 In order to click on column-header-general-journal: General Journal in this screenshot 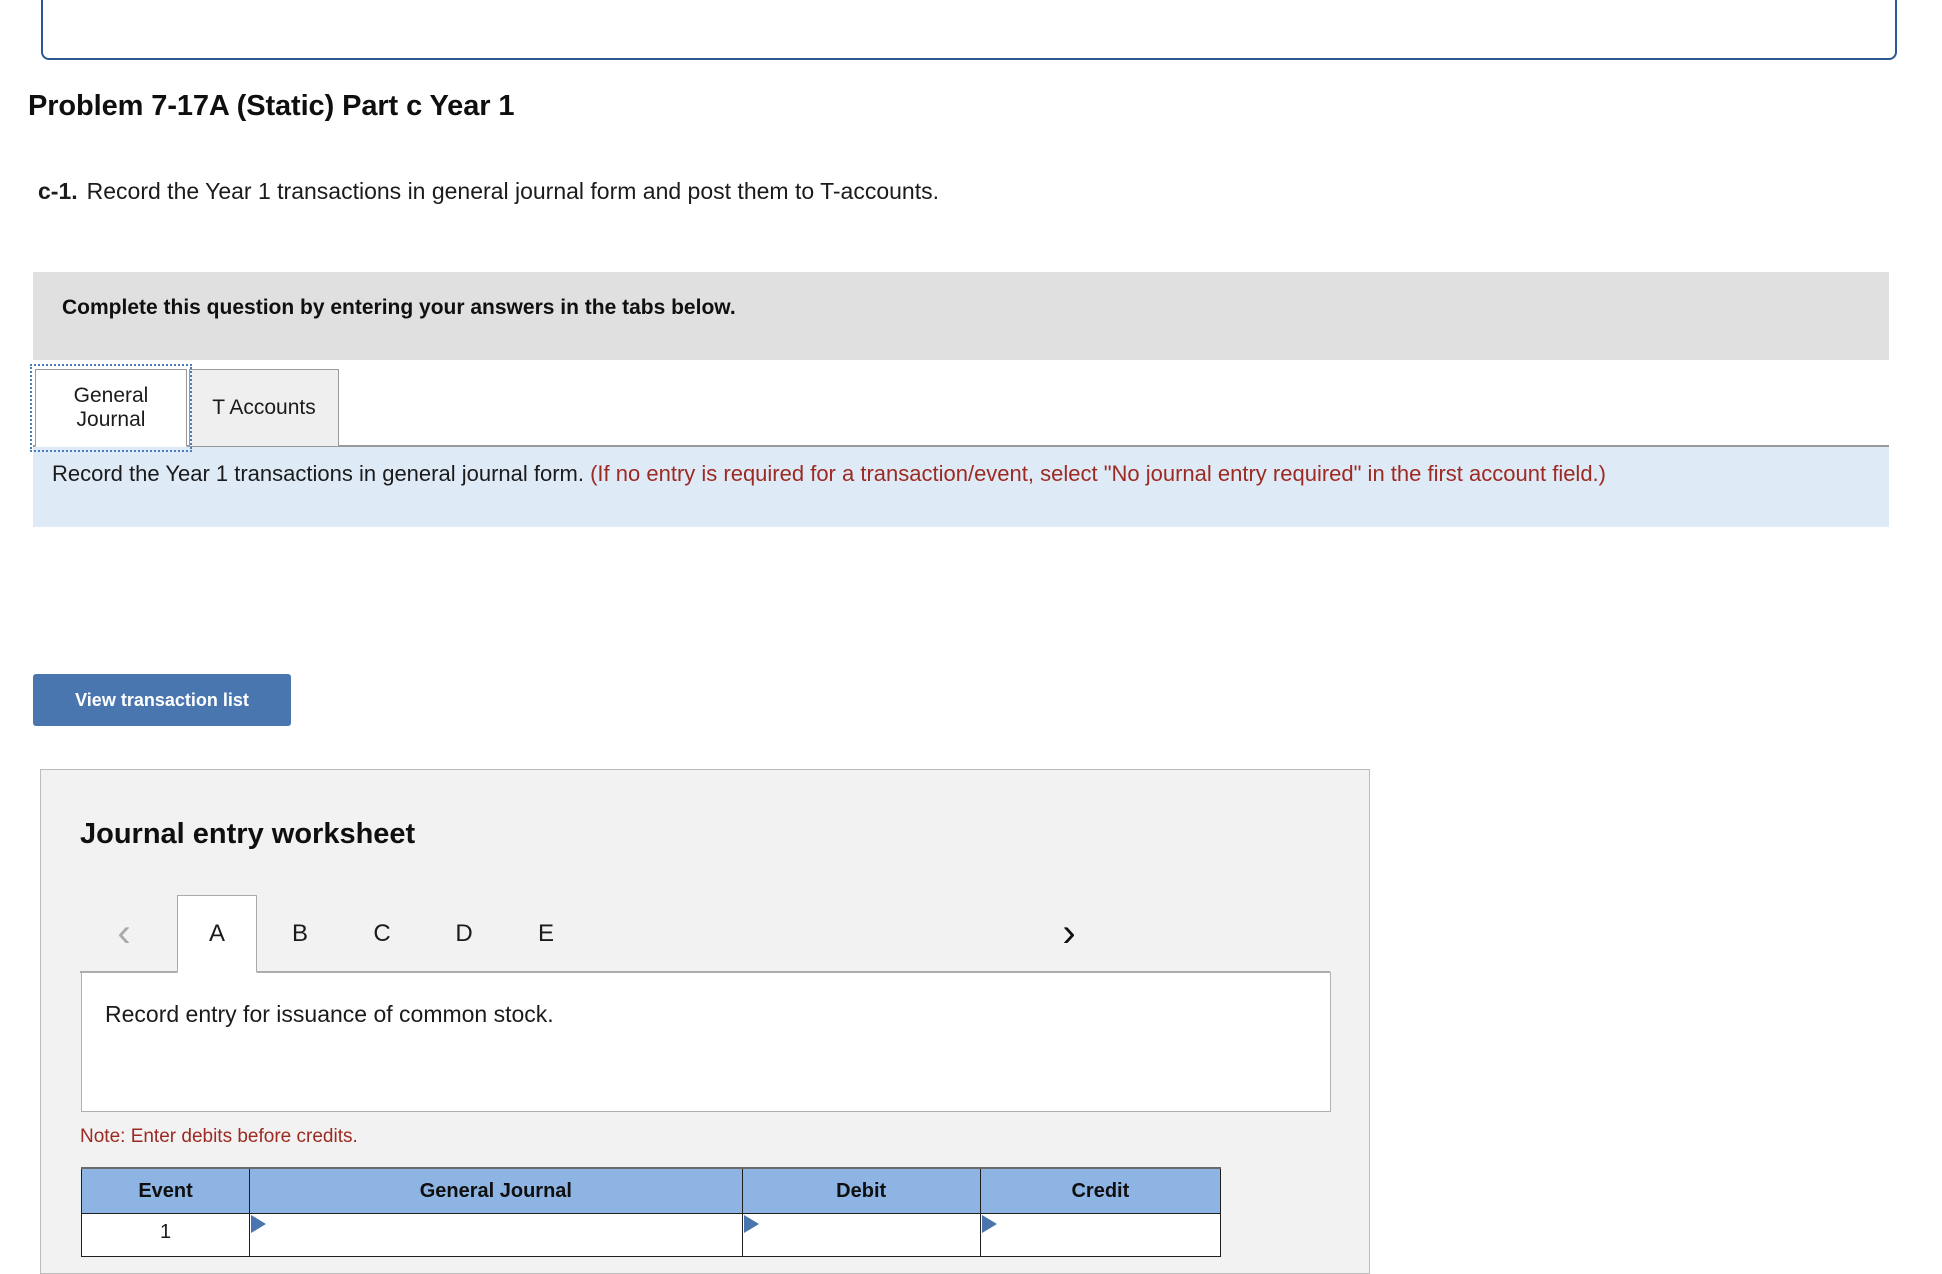, I will do `click(496, 1190)`.